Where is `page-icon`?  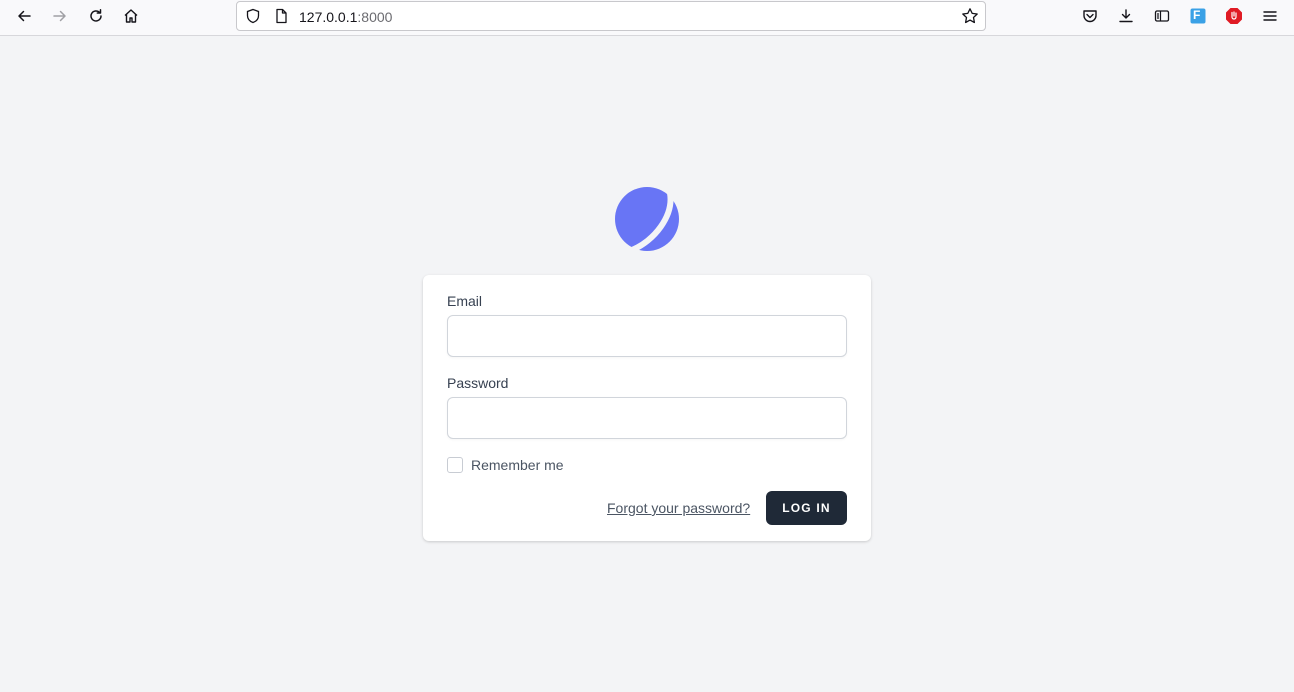 page-icon is located at coordinates (281, 18).